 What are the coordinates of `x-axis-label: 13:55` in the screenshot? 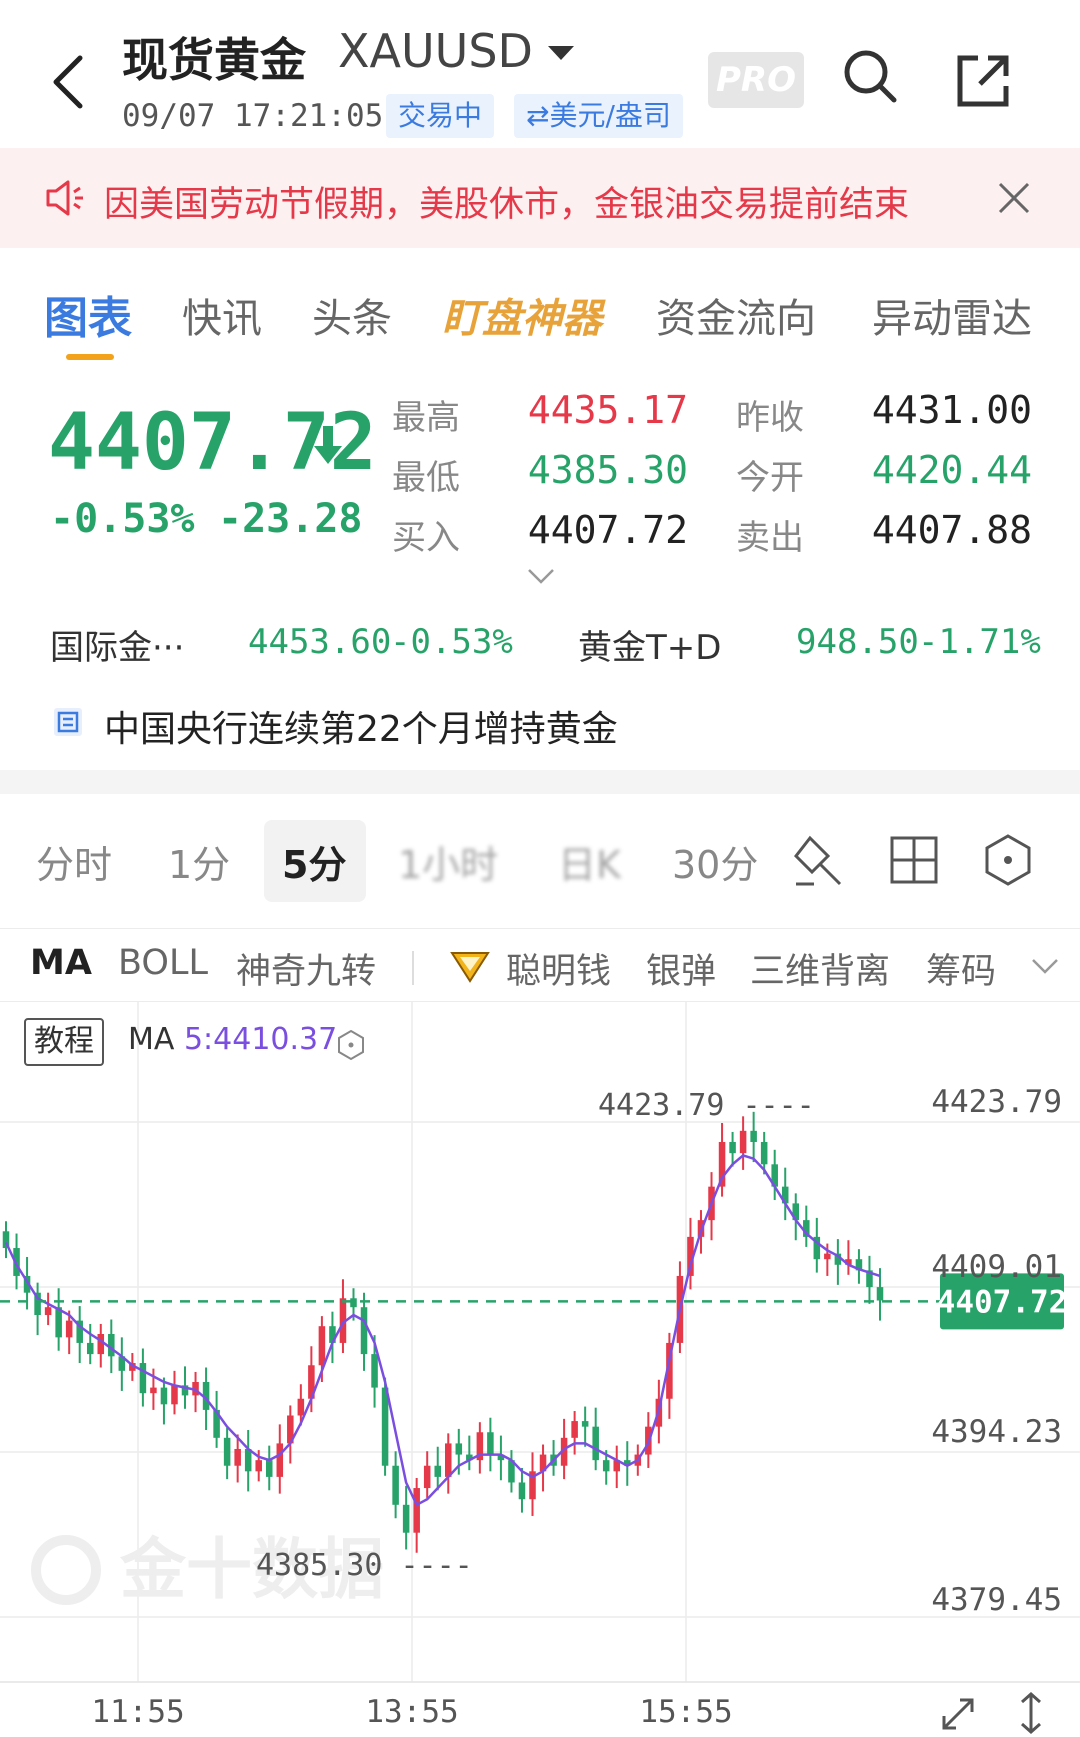 It's located at (411, 1712).